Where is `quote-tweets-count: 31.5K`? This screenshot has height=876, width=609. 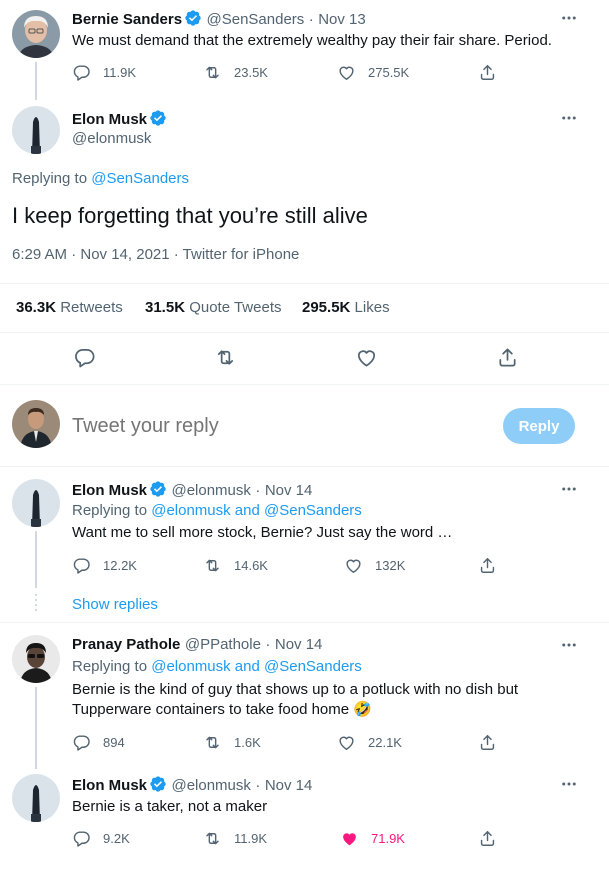 quote-tweets-count: 31.5K is located at coordinates (165, 307).